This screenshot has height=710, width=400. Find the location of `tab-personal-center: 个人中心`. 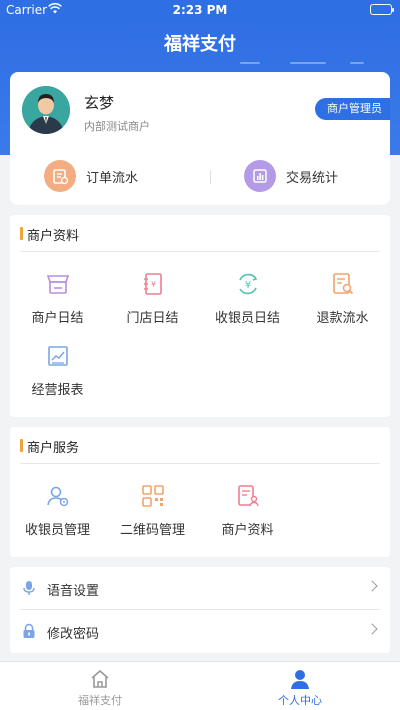

tab-personal-center: 个人中心 is located at coordinates (300, 686).